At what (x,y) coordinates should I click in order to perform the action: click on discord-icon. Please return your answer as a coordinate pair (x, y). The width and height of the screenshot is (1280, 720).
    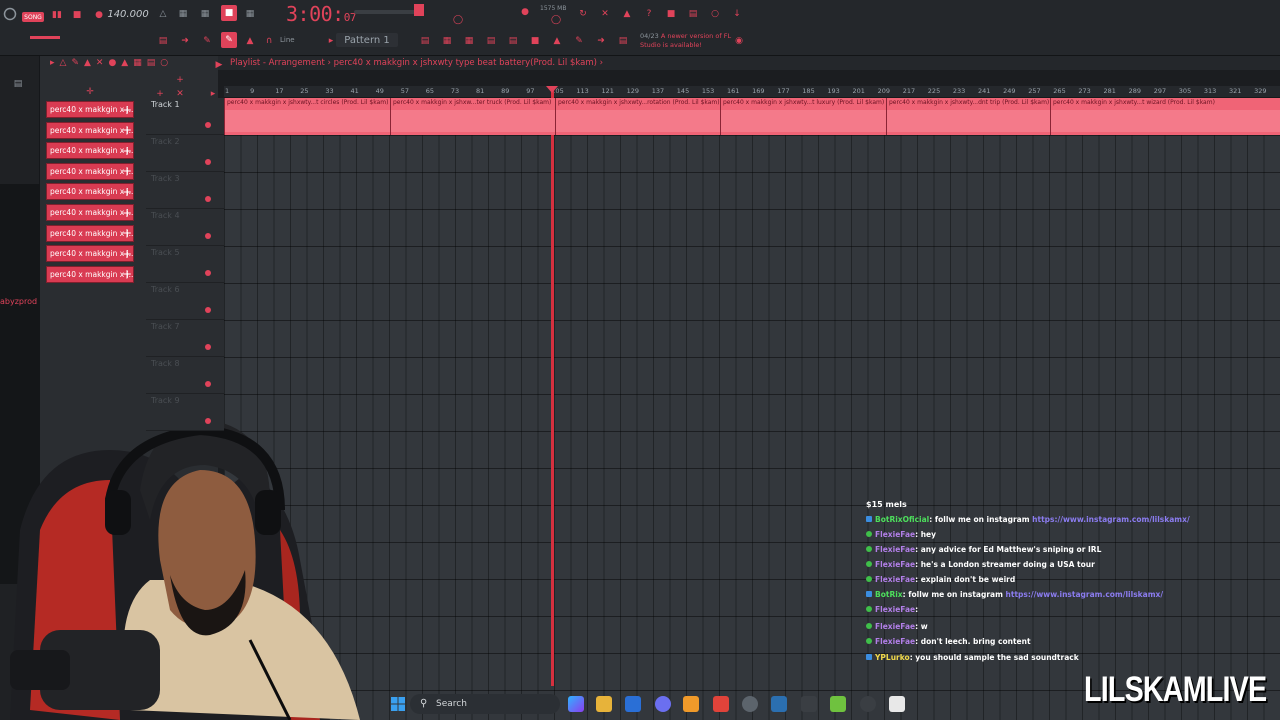
    Looking at the image, I should click on (663, 704).